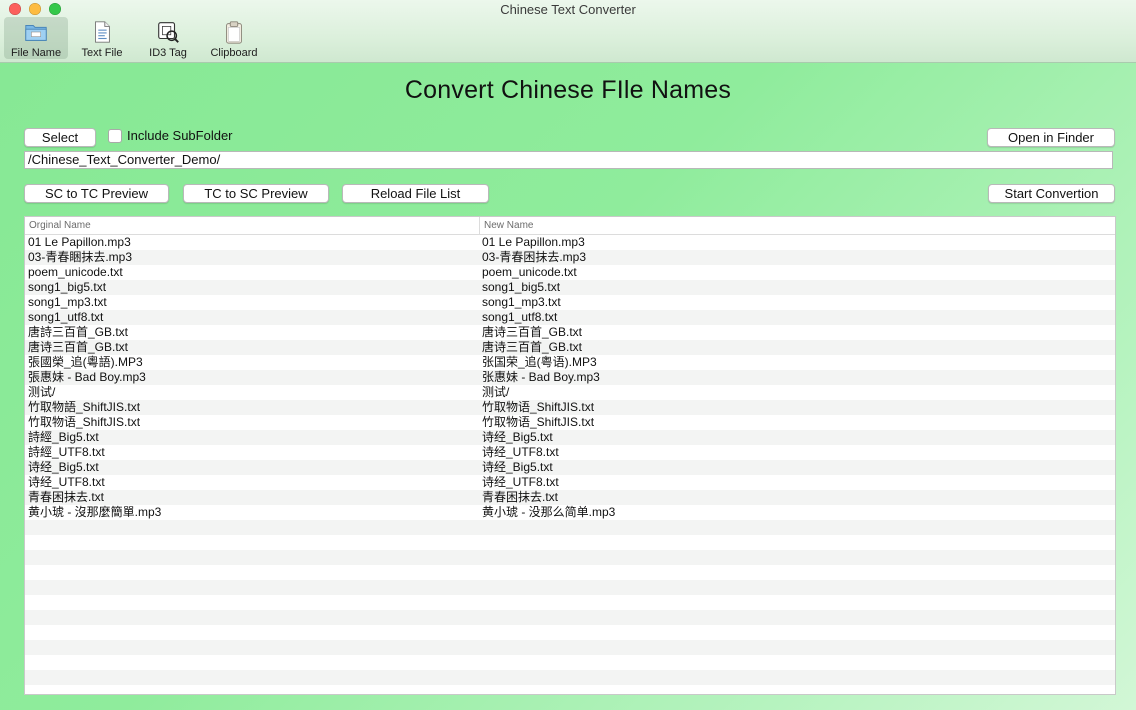 The height and width of the screenshot is (710, 1136). I want to click on new-name-cell: 竹取物语_ShiftJIS.txt, so click(538, 422).